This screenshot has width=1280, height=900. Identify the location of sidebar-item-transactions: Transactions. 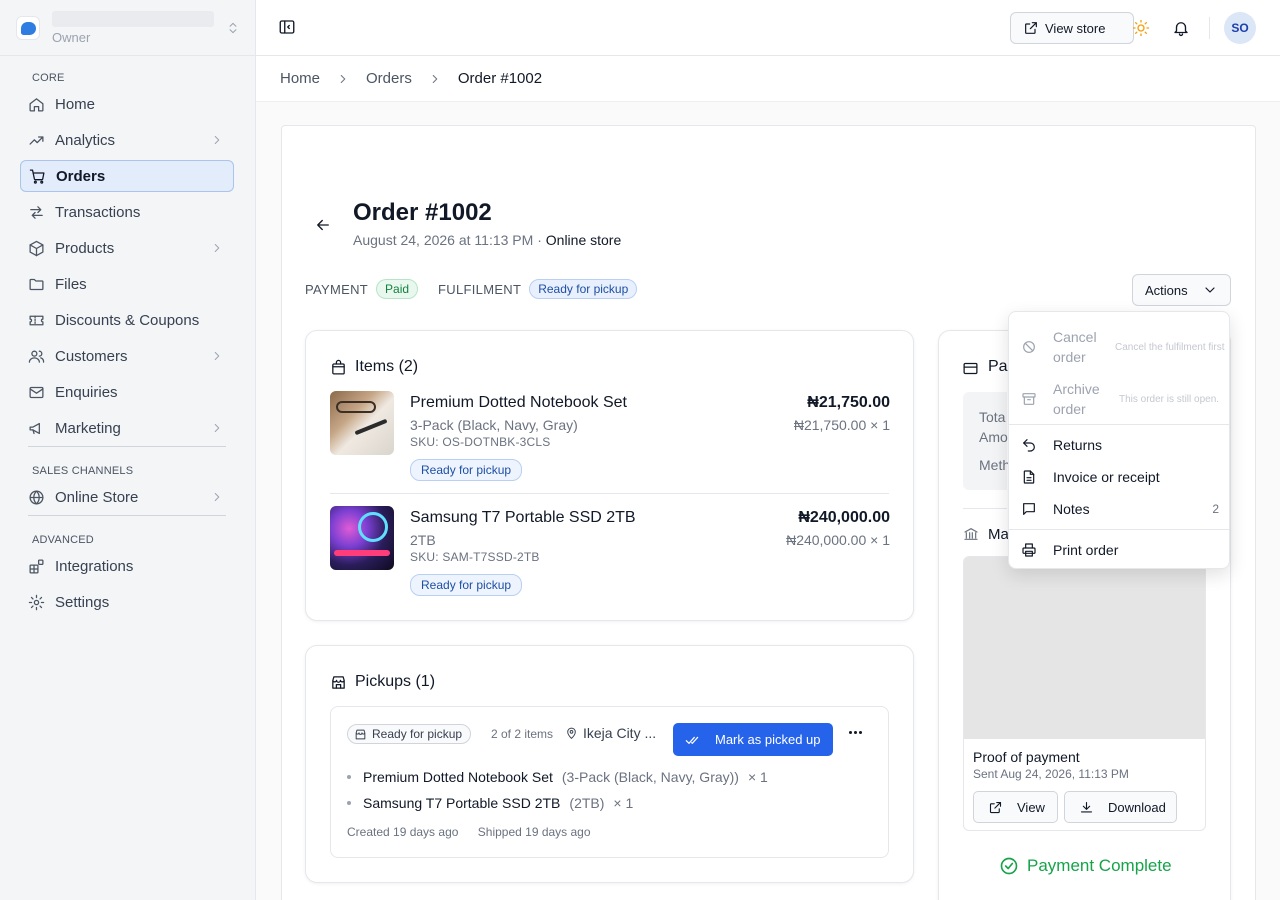
(127, 212).